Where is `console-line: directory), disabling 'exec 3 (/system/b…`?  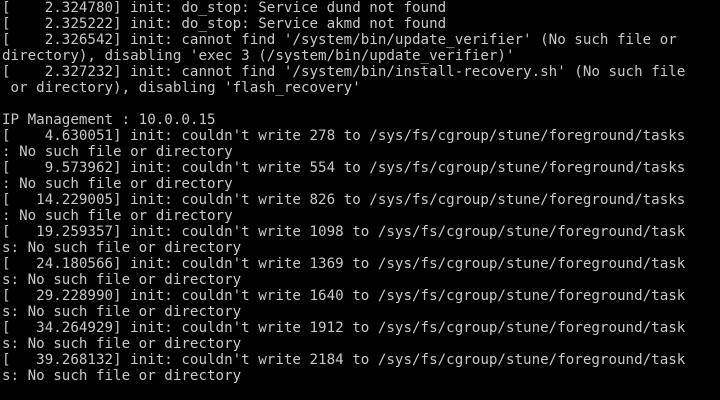
console-line: directory), disabling 'exec 3 (/system/b… is located at coordinates (258, 56).